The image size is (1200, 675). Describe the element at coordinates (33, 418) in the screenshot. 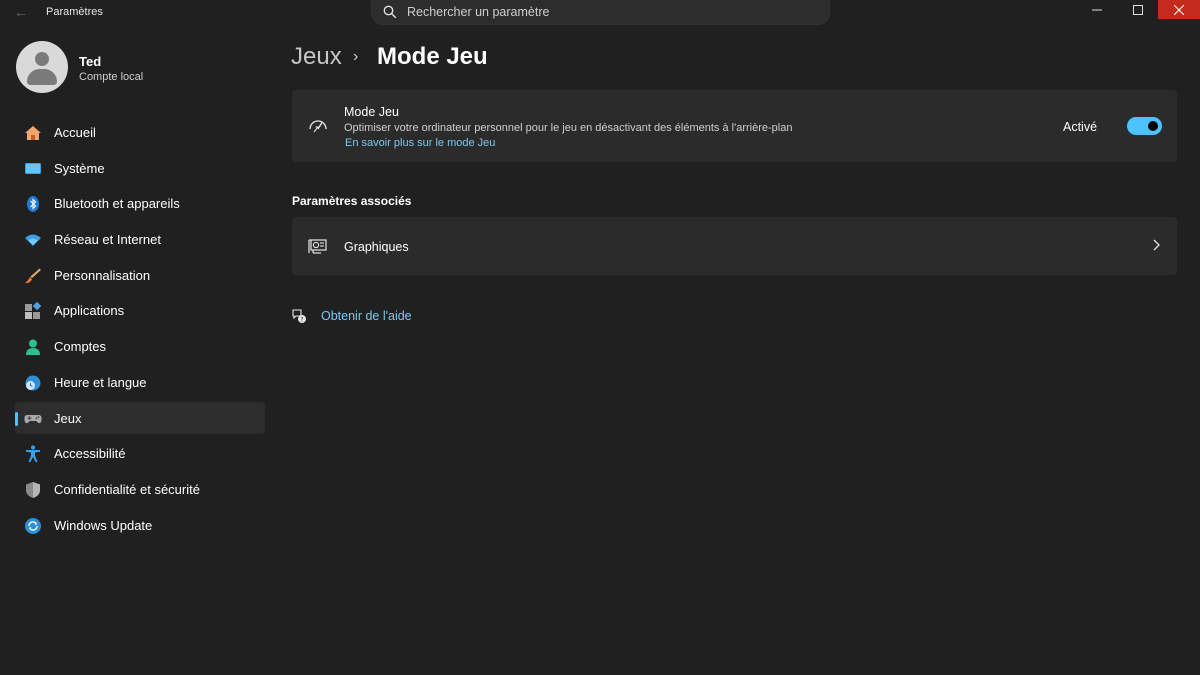

I see `gamepad-icon` at that location.